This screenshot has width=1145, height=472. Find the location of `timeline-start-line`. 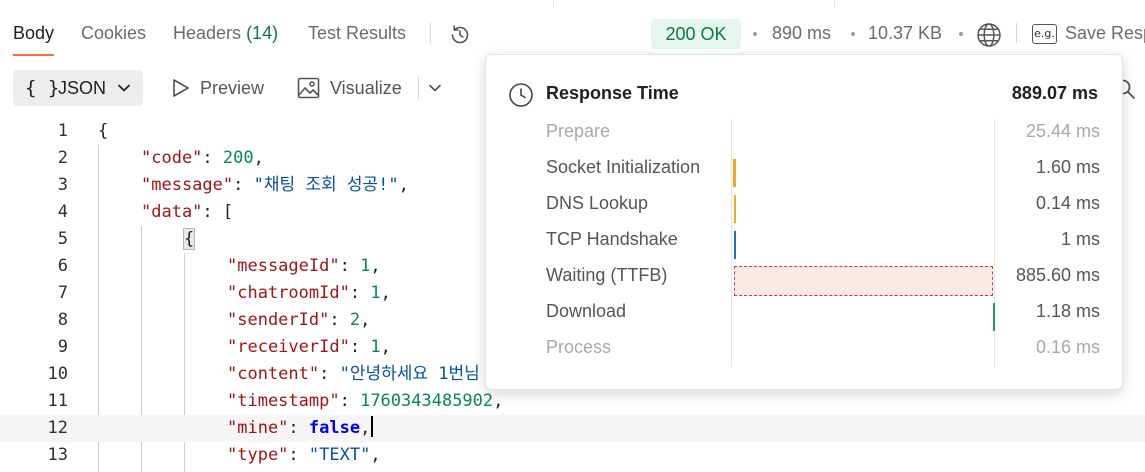

timeline-start-line is located at coordinates (731, 243).